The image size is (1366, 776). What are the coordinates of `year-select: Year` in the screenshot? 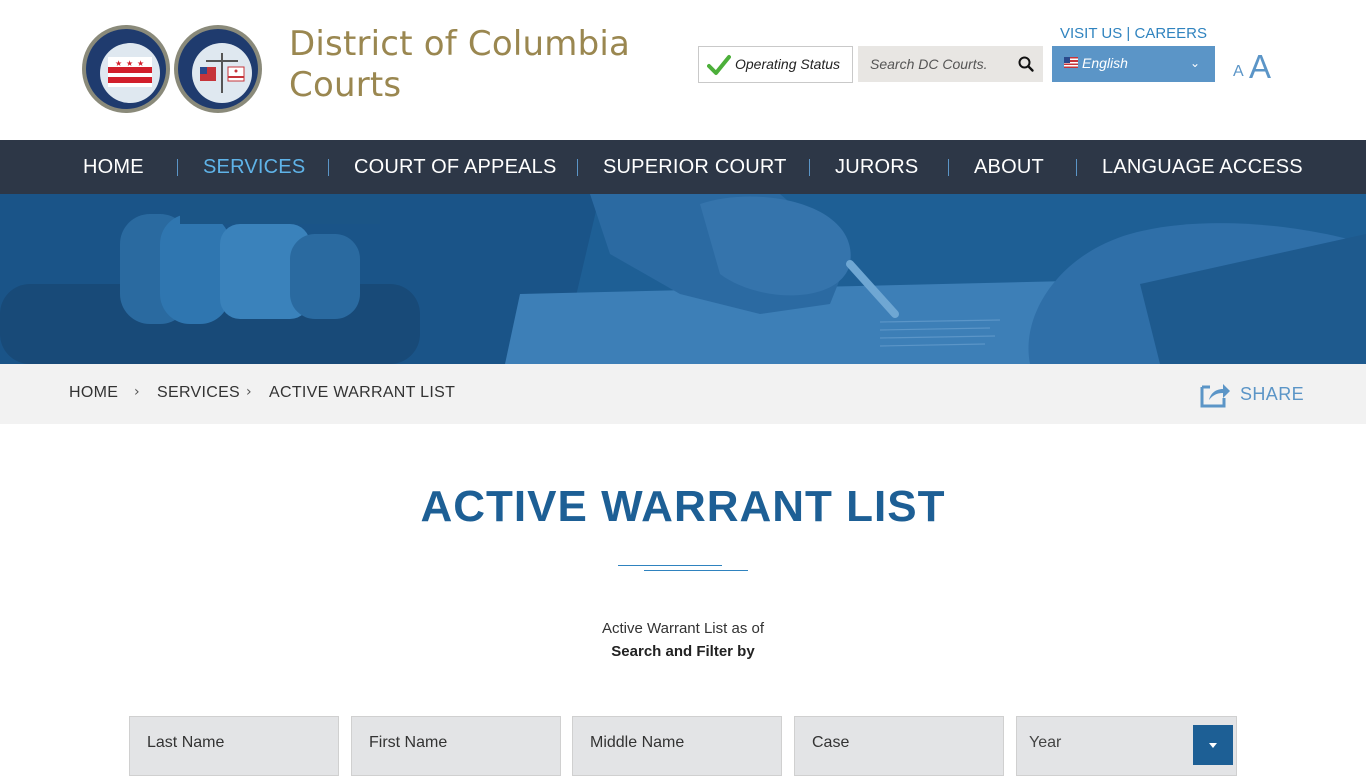 It's located at (1126, 746).